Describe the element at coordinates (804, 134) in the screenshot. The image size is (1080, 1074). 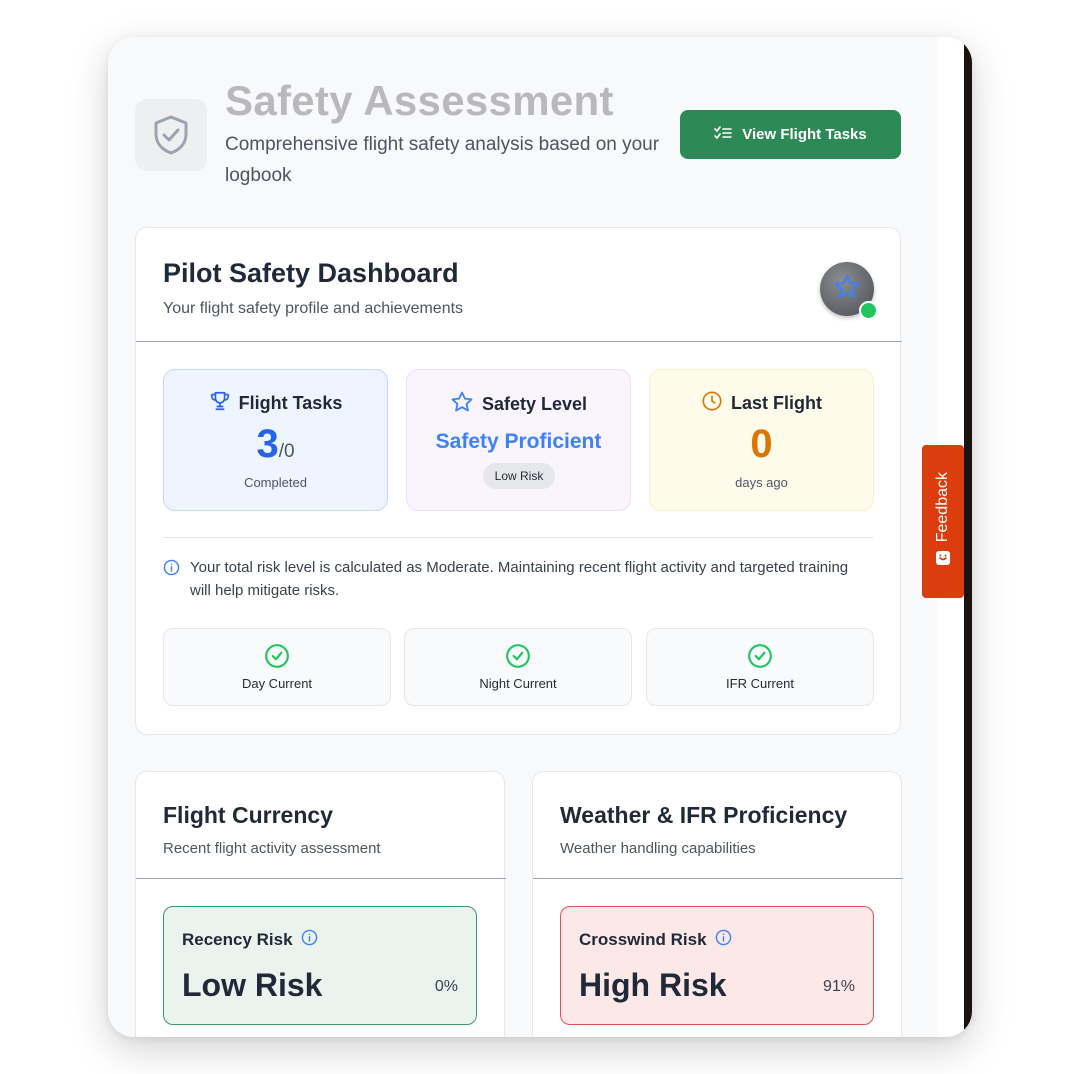
I see `view-flight-tasks-label: View Flight Tasks` at that location.